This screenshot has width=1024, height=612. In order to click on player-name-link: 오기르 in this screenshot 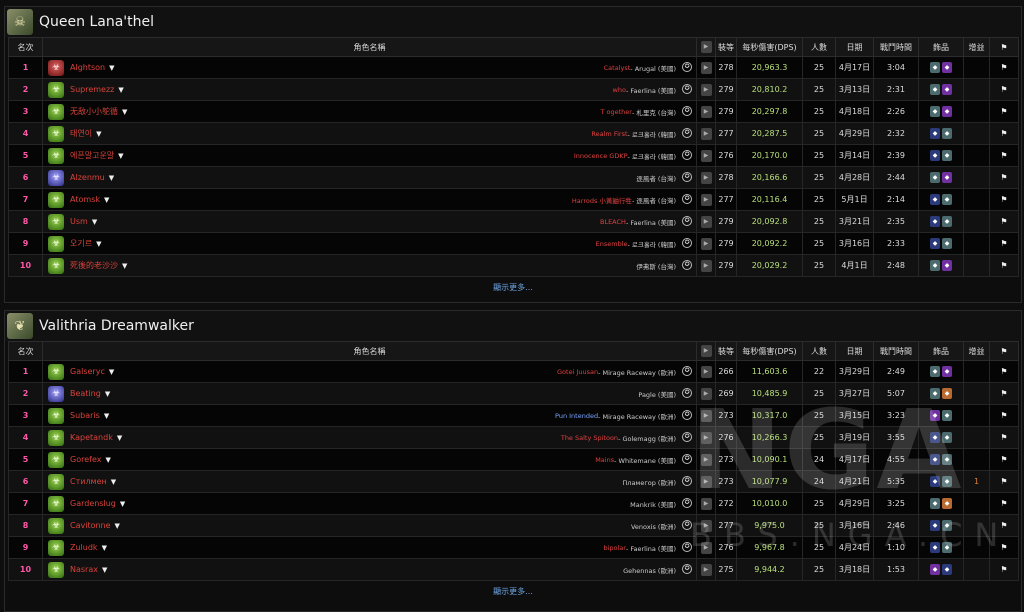, I will do `click(81, 243)`.